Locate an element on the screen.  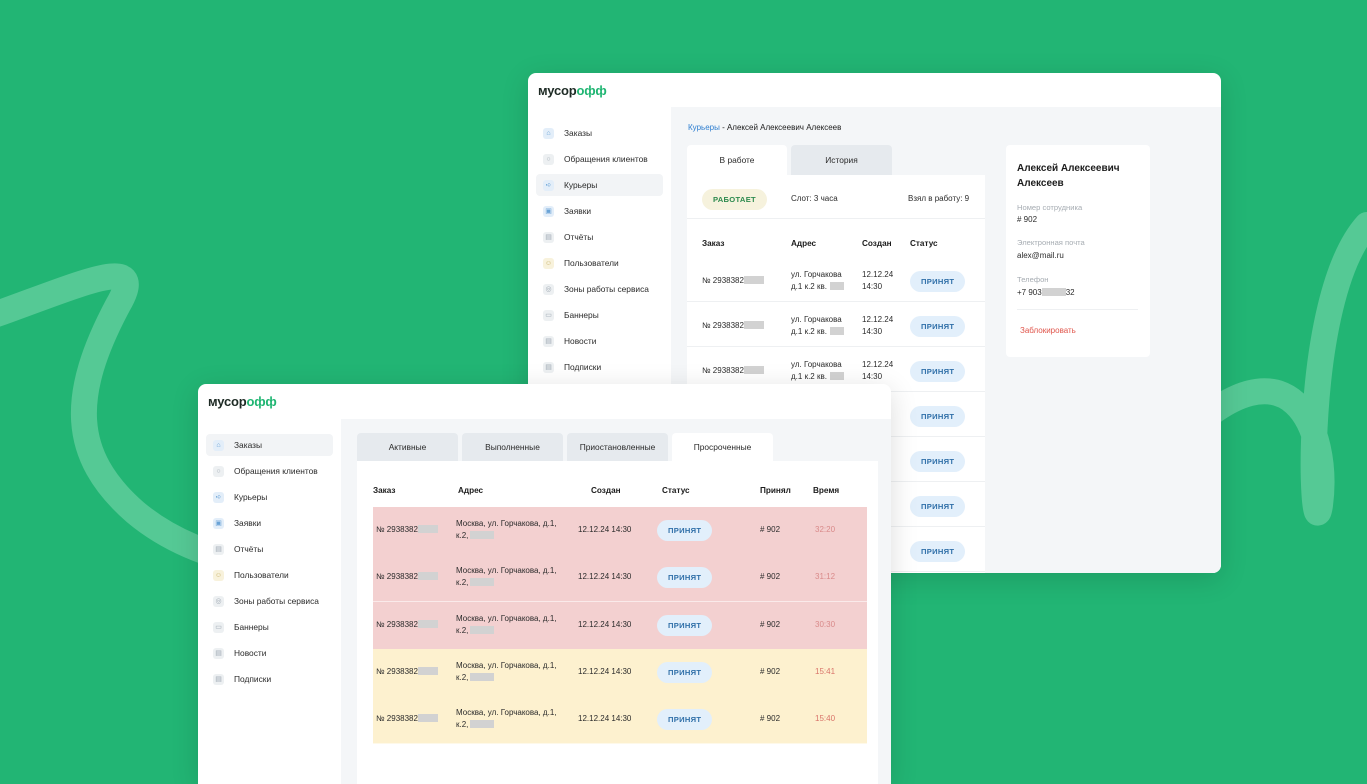
block-button: Заблокировать is located at coordinates (1048, 331).